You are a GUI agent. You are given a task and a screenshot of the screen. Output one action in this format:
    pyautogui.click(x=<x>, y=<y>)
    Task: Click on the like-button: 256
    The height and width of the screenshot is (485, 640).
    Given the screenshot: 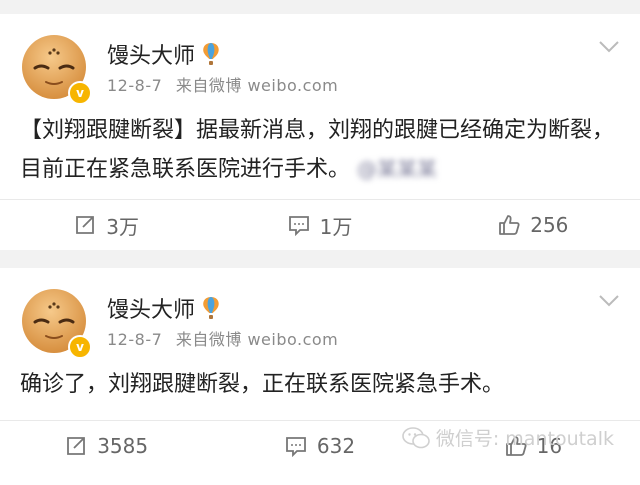 What is the action you would take?
    pyautogui.click(x=533, y=225)
    